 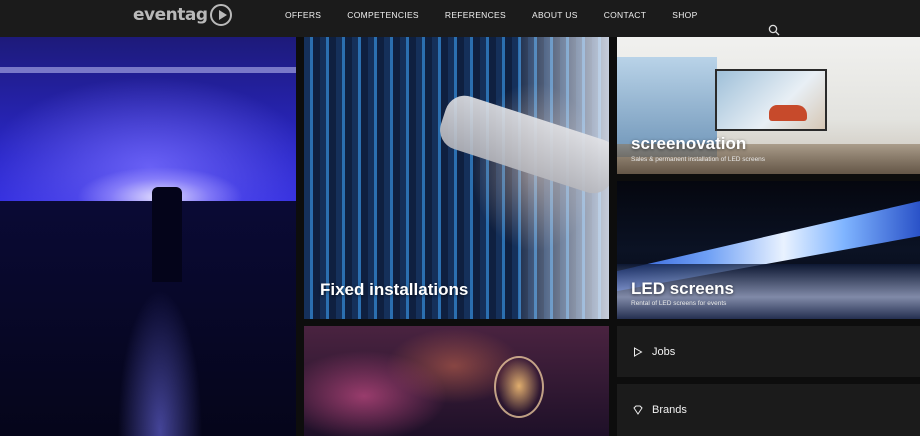 What do you see at coordinates (394, 289) in the screenshot?
I see `fixed-installations-title: Fixed installations` at bounding box center [394, 289].